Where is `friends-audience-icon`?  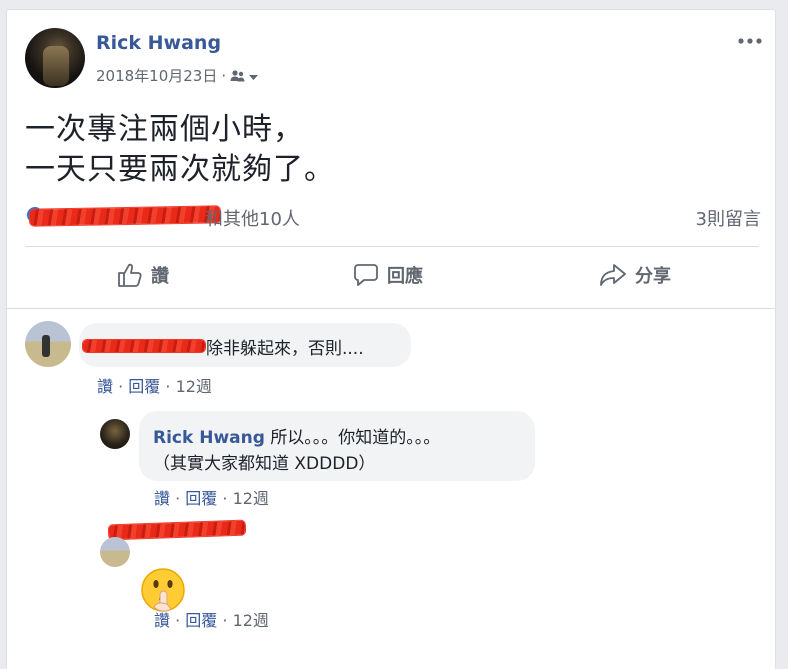 friends-audience-icon is located at coordinates (245, 76).